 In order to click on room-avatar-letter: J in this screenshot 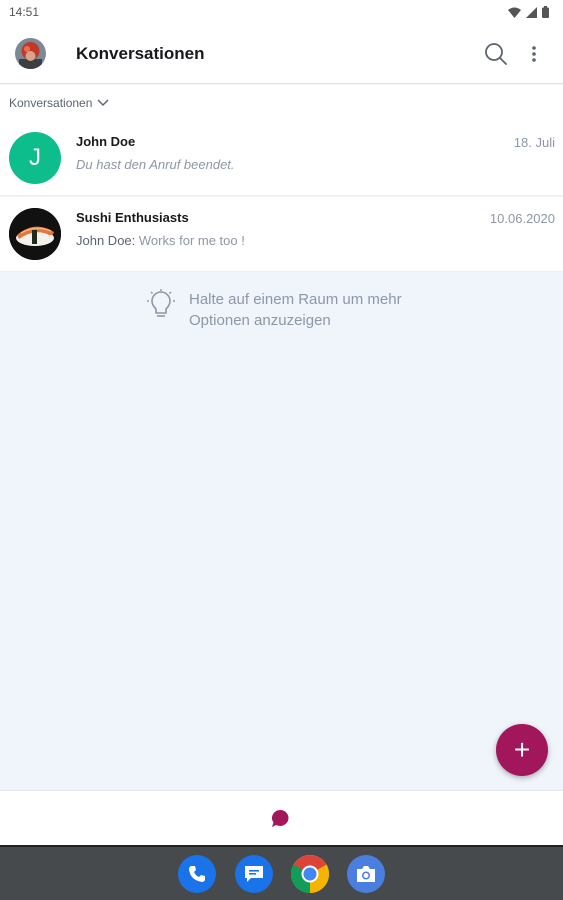, I will do `click(35, 157)`.